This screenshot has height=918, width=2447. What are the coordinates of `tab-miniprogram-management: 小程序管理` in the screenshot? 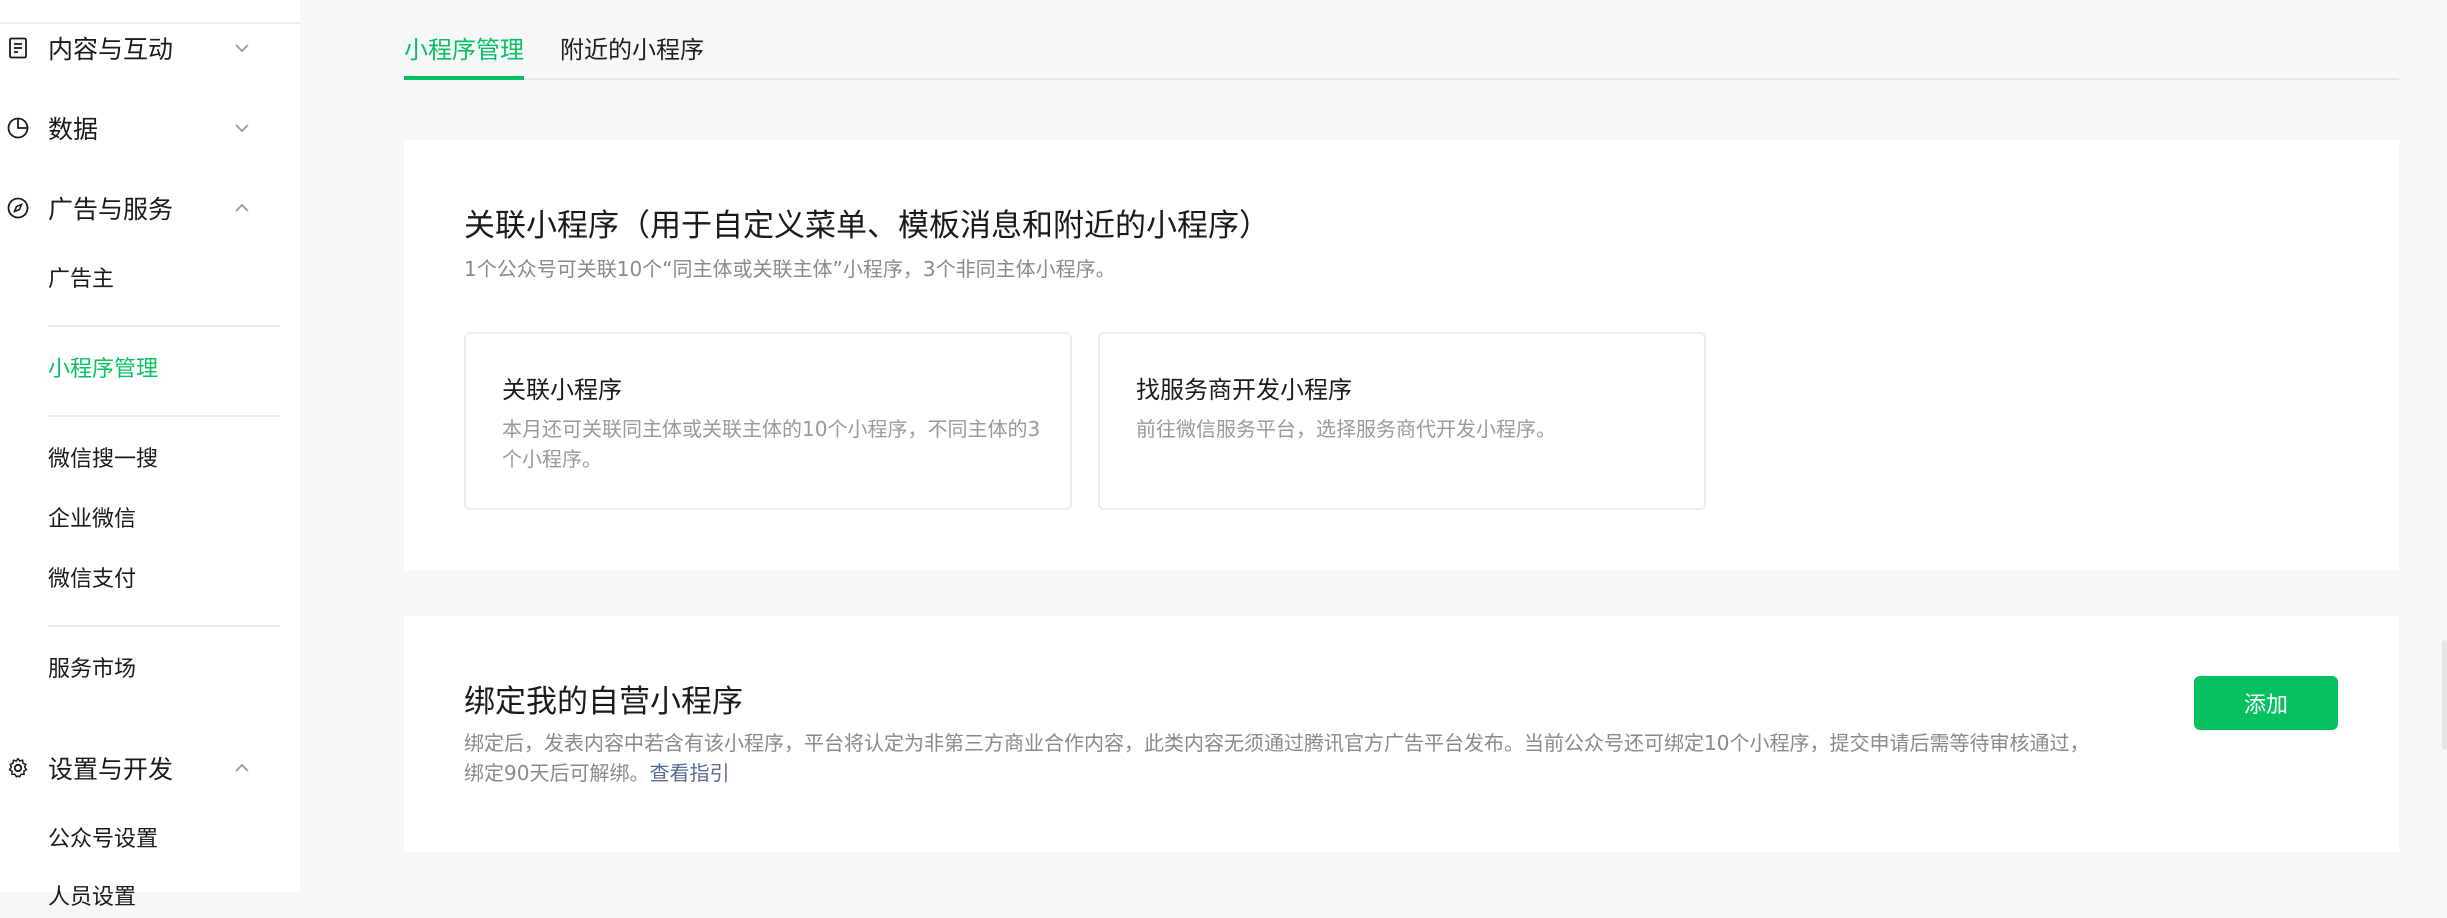 It's located at (464, 55).